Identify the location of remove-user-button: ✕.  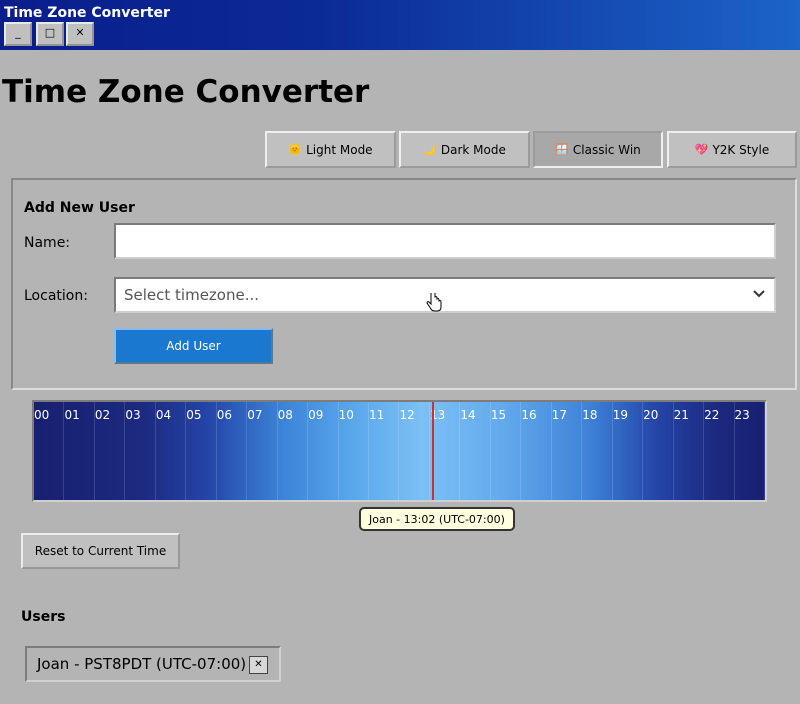
(258, 665).